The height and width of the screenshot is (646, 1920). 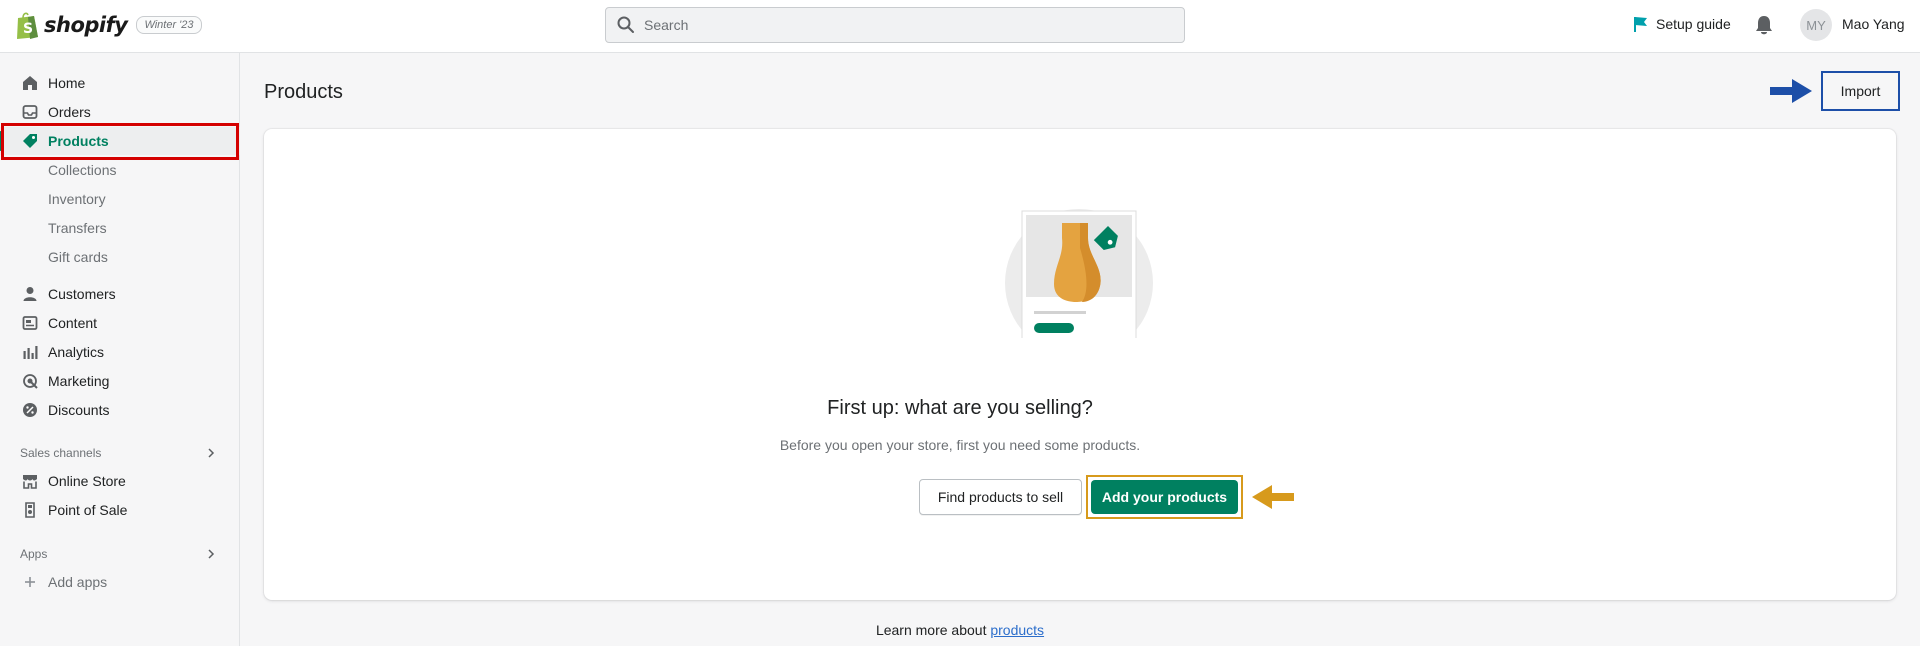 I want to click on sidebar-item-label: Collections, so click(x=82, y=170).